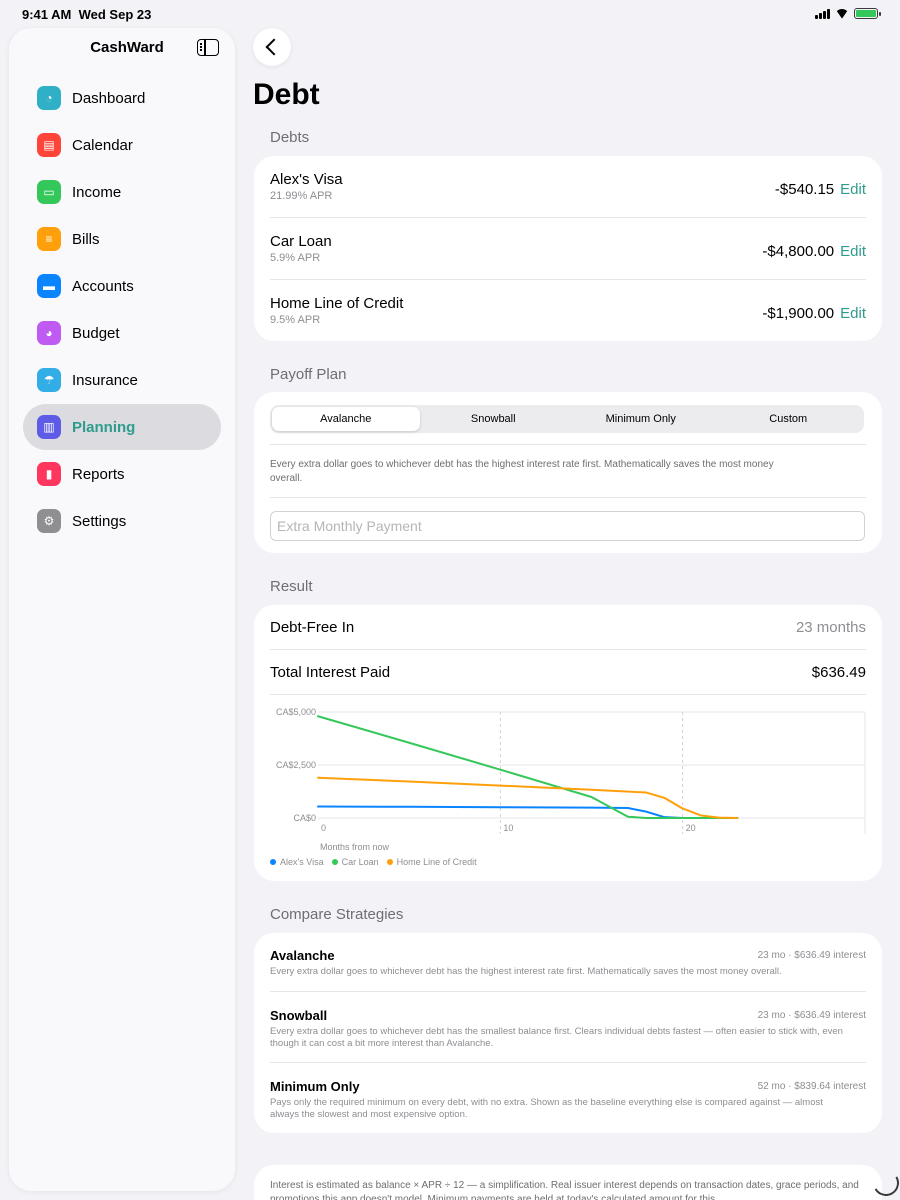 The height and width of the screenshot is (1200, 900). Describe the element at coordinates (691, 828) in the screenshot. I see `x-tick-label: 20` at that location.